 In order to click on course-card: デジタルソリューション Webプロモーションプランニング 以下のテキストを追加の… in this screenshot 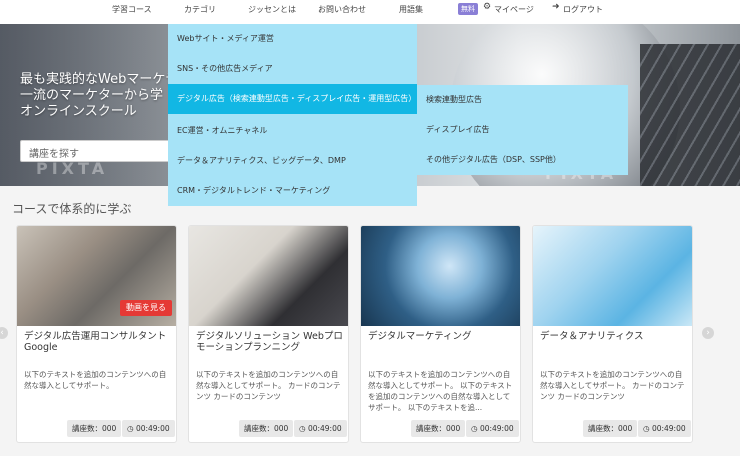, I will do `click(268, 334)`.